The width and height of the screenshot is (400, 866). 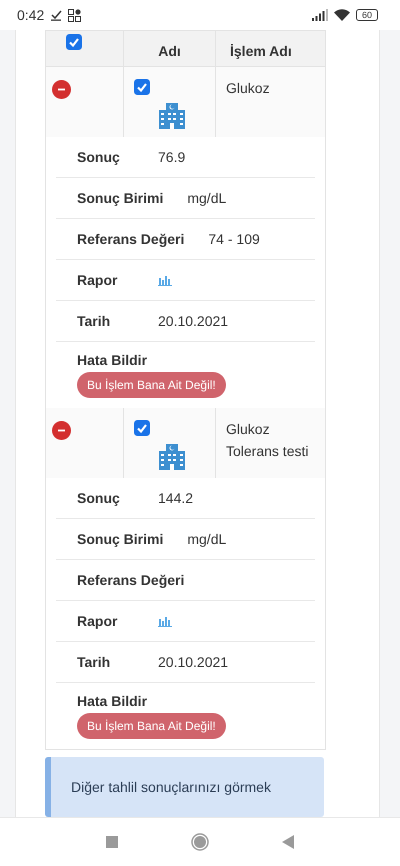 I want to click on home-icon, so click(x=199, y=842).